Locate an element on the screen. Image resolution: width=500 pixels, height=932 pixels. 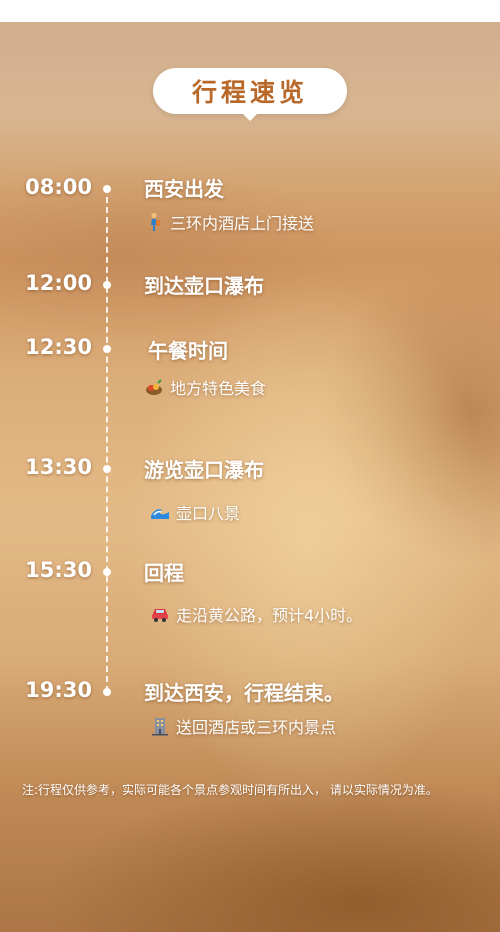
event-detail: 壶口八景 is located at coordinates (195, 512).